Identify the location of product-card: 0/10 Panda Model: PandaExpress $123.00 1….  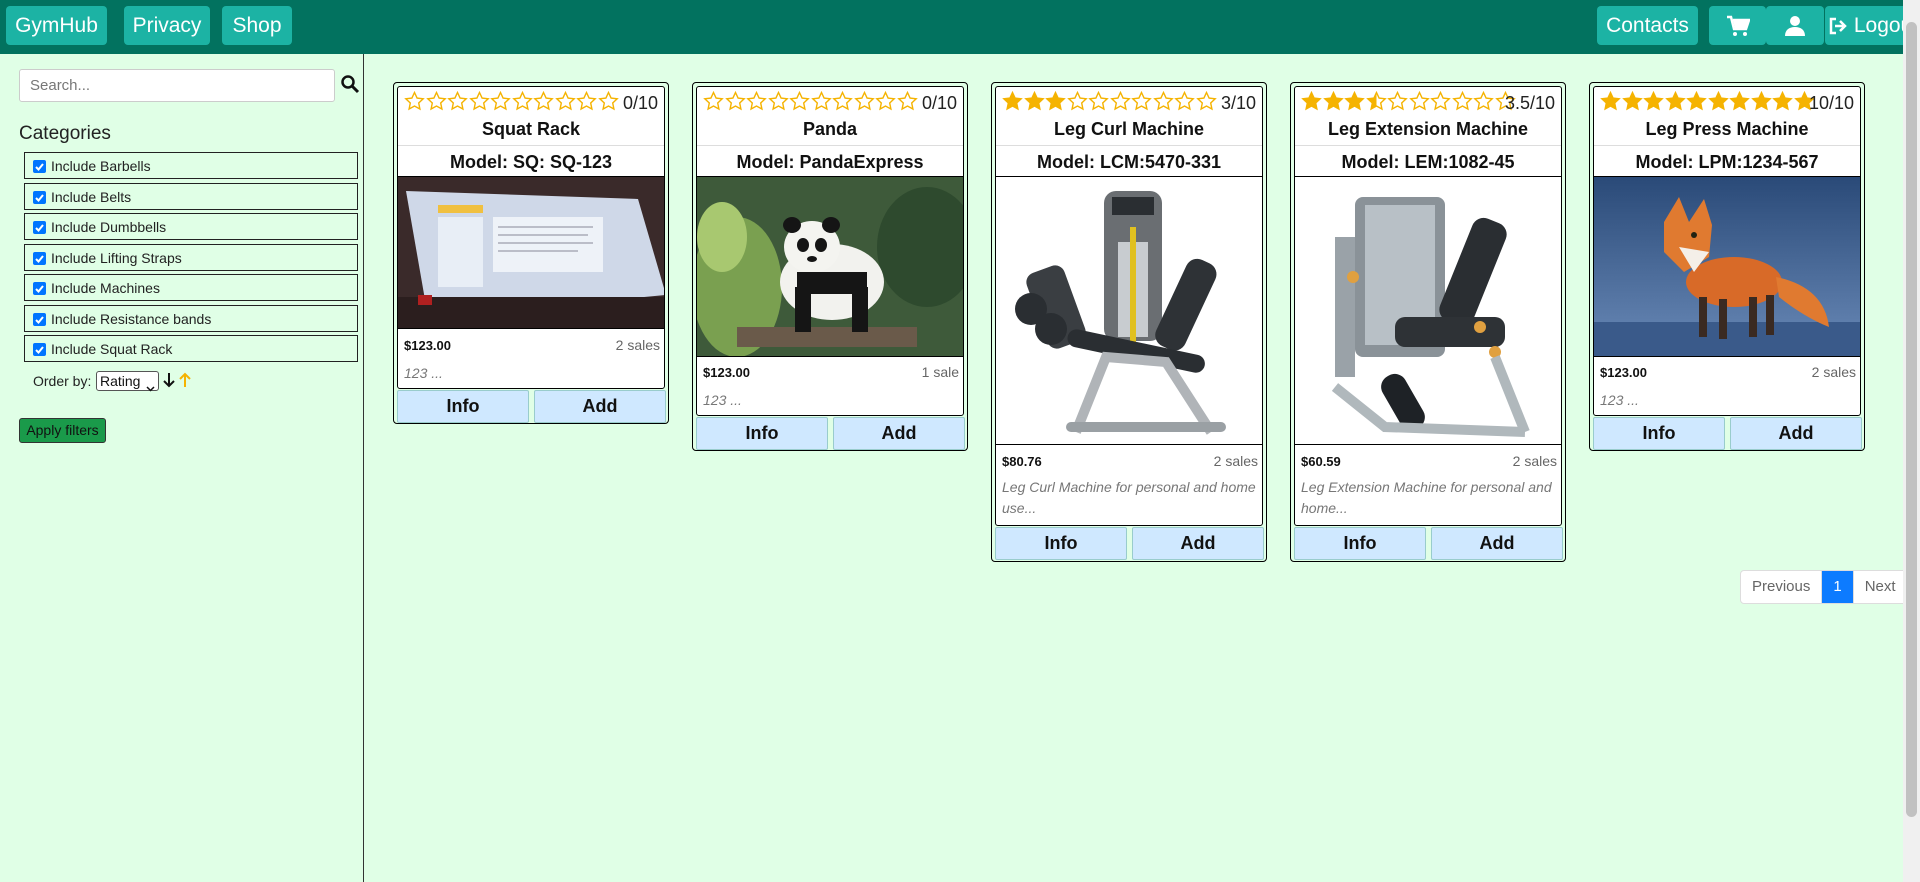
(830, 266).